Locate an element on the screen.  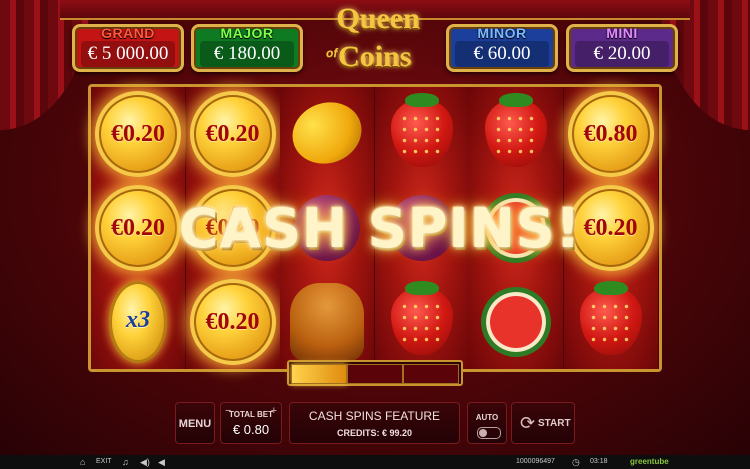
sound-settings-icon: ♫ is located at coordinates (125, 462).